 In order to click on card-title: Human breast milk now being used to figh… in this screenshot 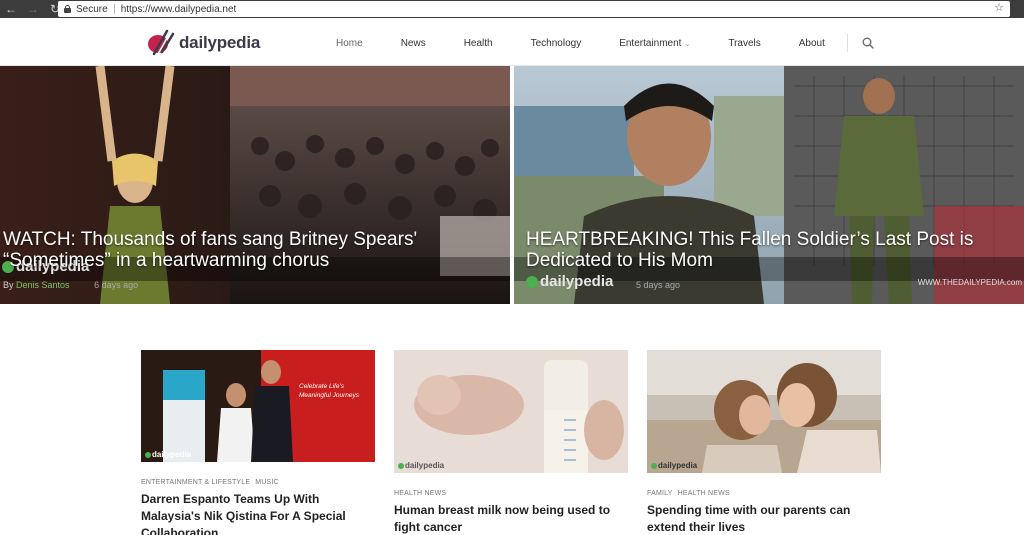, I will do `click(511, 518)`.